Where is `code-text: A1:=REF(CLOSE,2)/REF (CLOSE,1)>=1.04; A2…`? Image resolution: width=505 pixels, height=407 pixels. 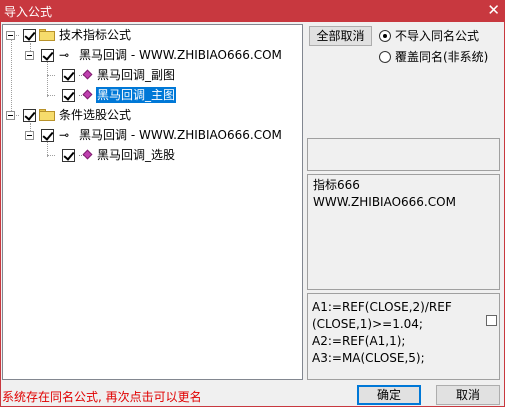 code-text: A1:=REF(CLOSE,2)/REF (CLOSE,1)>=1.04; A2… is located at coordinates (397, 333).